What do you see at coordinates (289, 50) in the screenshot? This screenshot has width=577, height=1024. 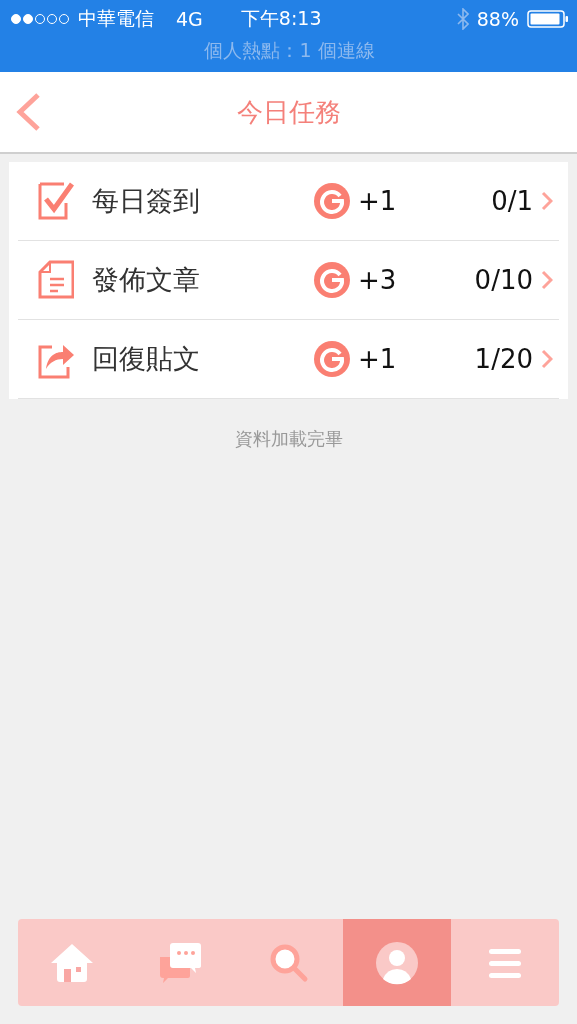 I see `hotspot-status: 個人熱點：1 個連線` at bounding box center [289, 50].